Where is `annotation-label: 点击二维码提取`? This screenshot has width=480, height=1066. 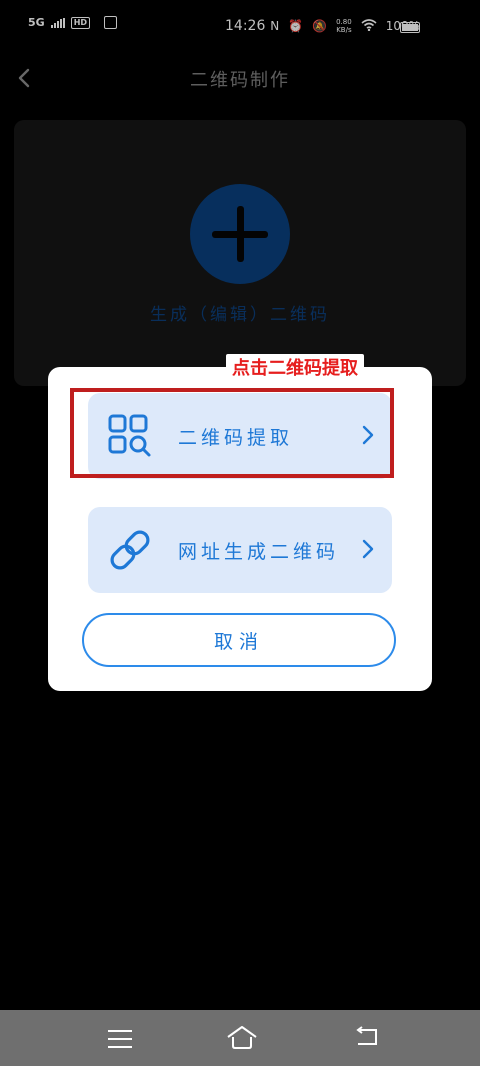 annotation-label: 点击二维码提取 is located at coordinates (295, 369).